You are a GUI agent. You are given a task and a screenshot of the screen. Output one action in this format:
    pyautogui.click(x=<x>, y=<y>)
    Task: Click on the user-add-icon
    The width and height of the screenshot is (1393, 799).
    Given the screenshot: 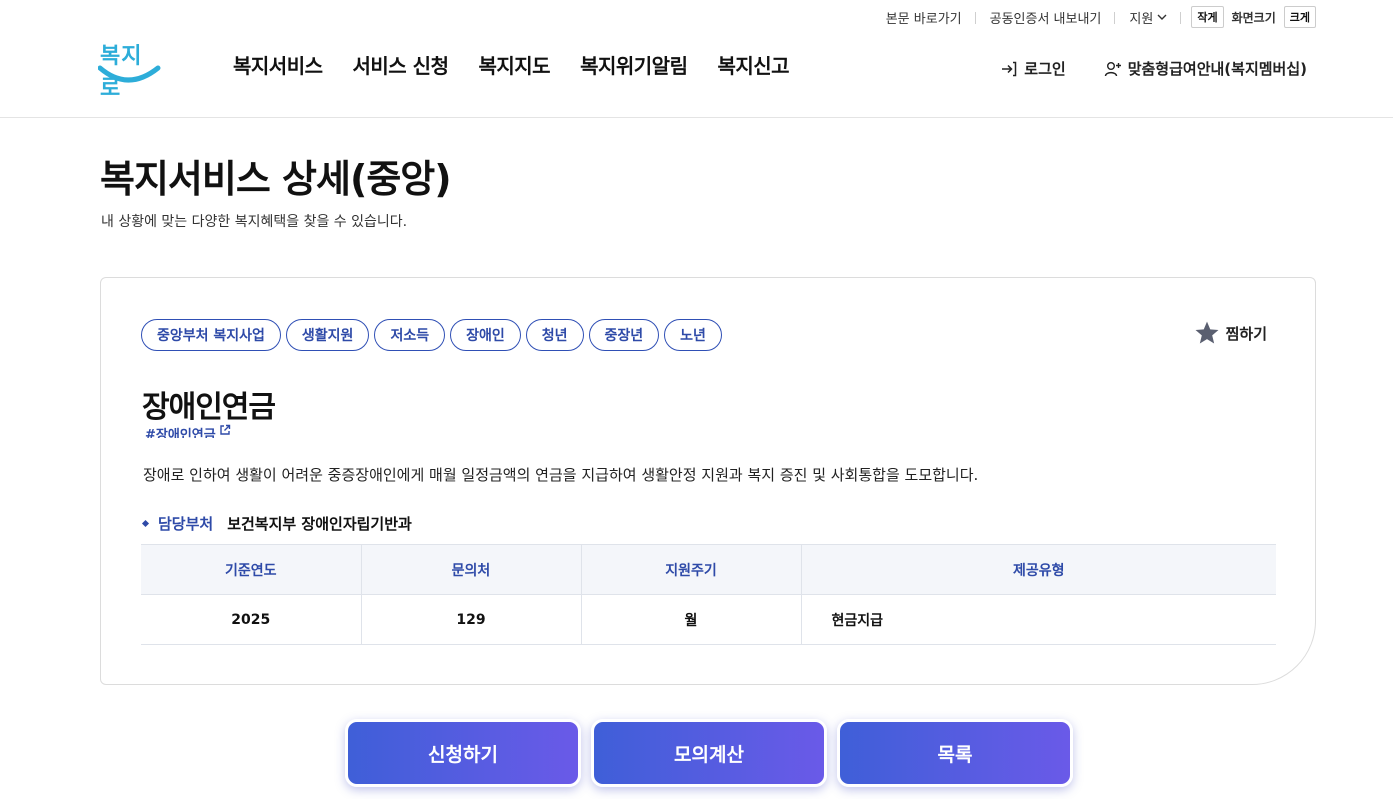 What is the action you would take?
    pyautogui.click(x=1112, y=68)
    